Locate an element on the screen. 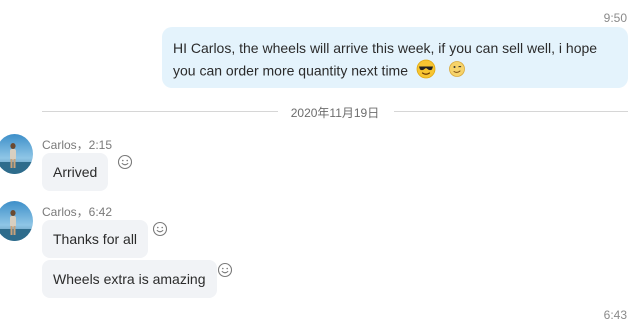 The image size is (635, 322). incoming-message-text: Thanks for all is located at coordinates (95, 239).